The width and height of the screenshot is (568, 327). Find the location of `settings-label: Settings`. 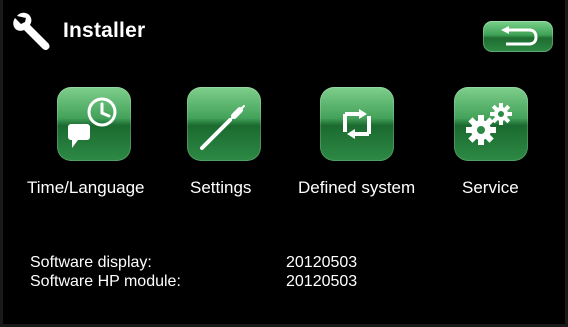

settings-label: Settings is located at coordinates (221, 187).